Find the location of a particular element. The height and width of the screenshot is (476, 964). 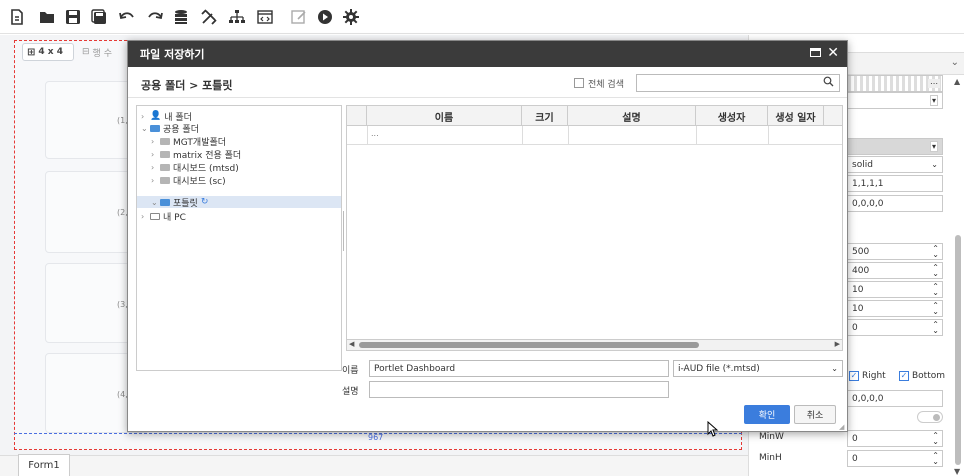

tree-item-dashboard-mtsd: › 대시보드 (mtsd) is located at coordinates (195, 167).